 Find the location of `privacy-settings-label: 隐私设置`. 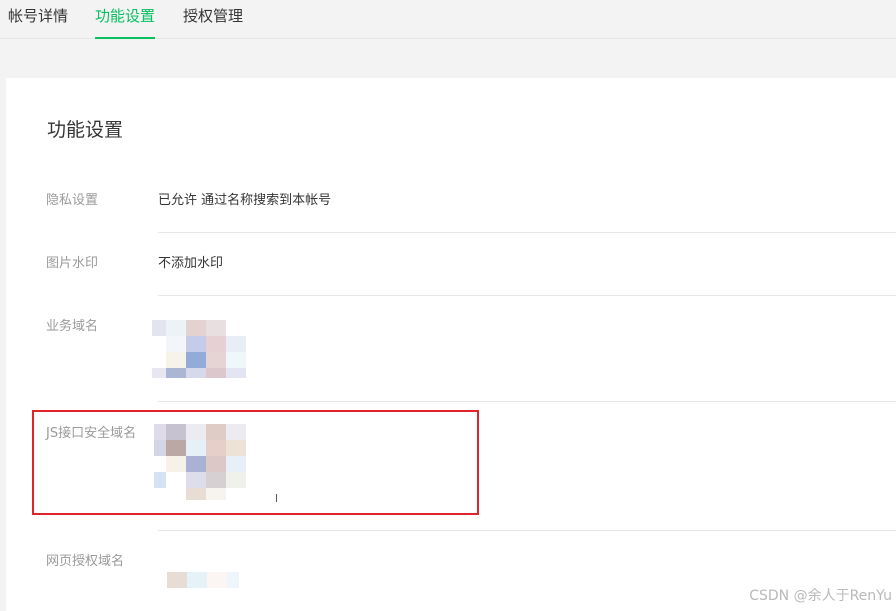

privacy-settings-label: 隐私设置 is located at coordinates (72, 200).